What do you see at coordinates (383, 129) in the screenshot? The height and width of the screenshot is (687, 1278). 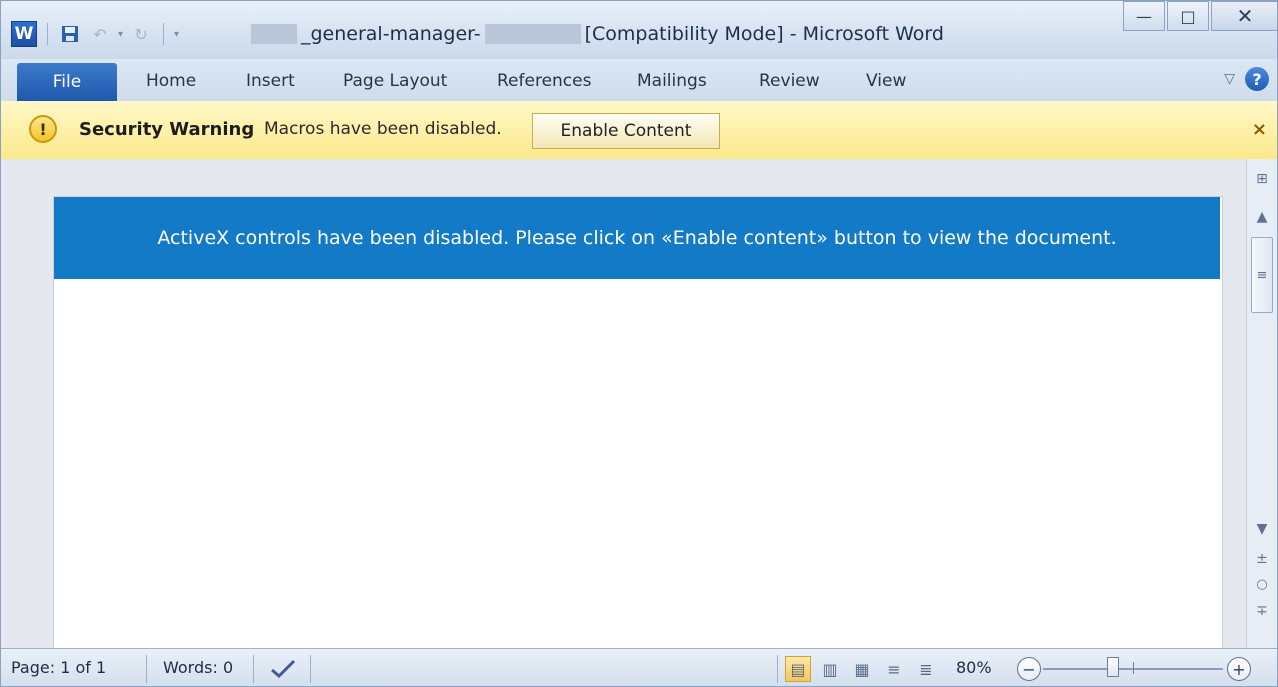 I see `security-warning-message: Macros have been disabled.` at bounding box center [383, 129].